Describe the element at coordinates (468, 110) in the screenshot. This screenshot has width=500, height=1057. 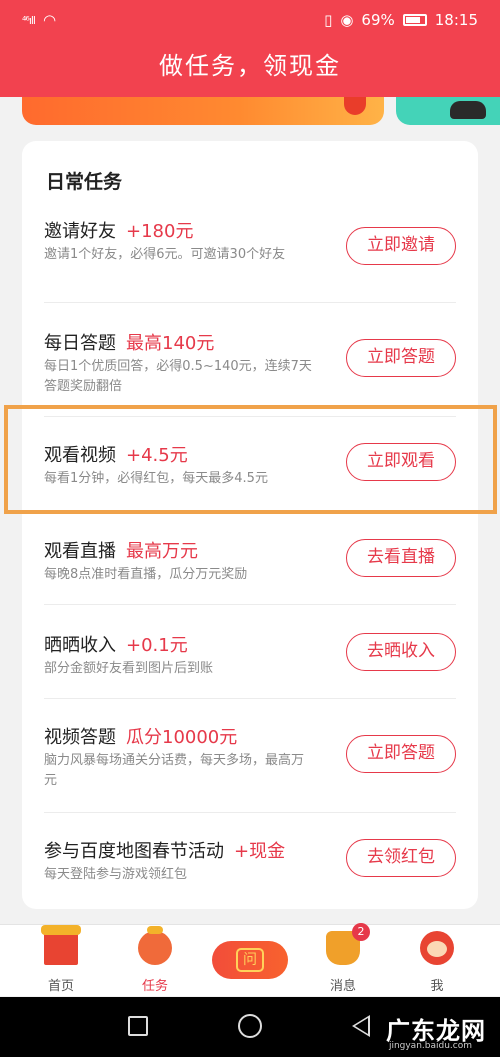
I see `cat-image` at that location.